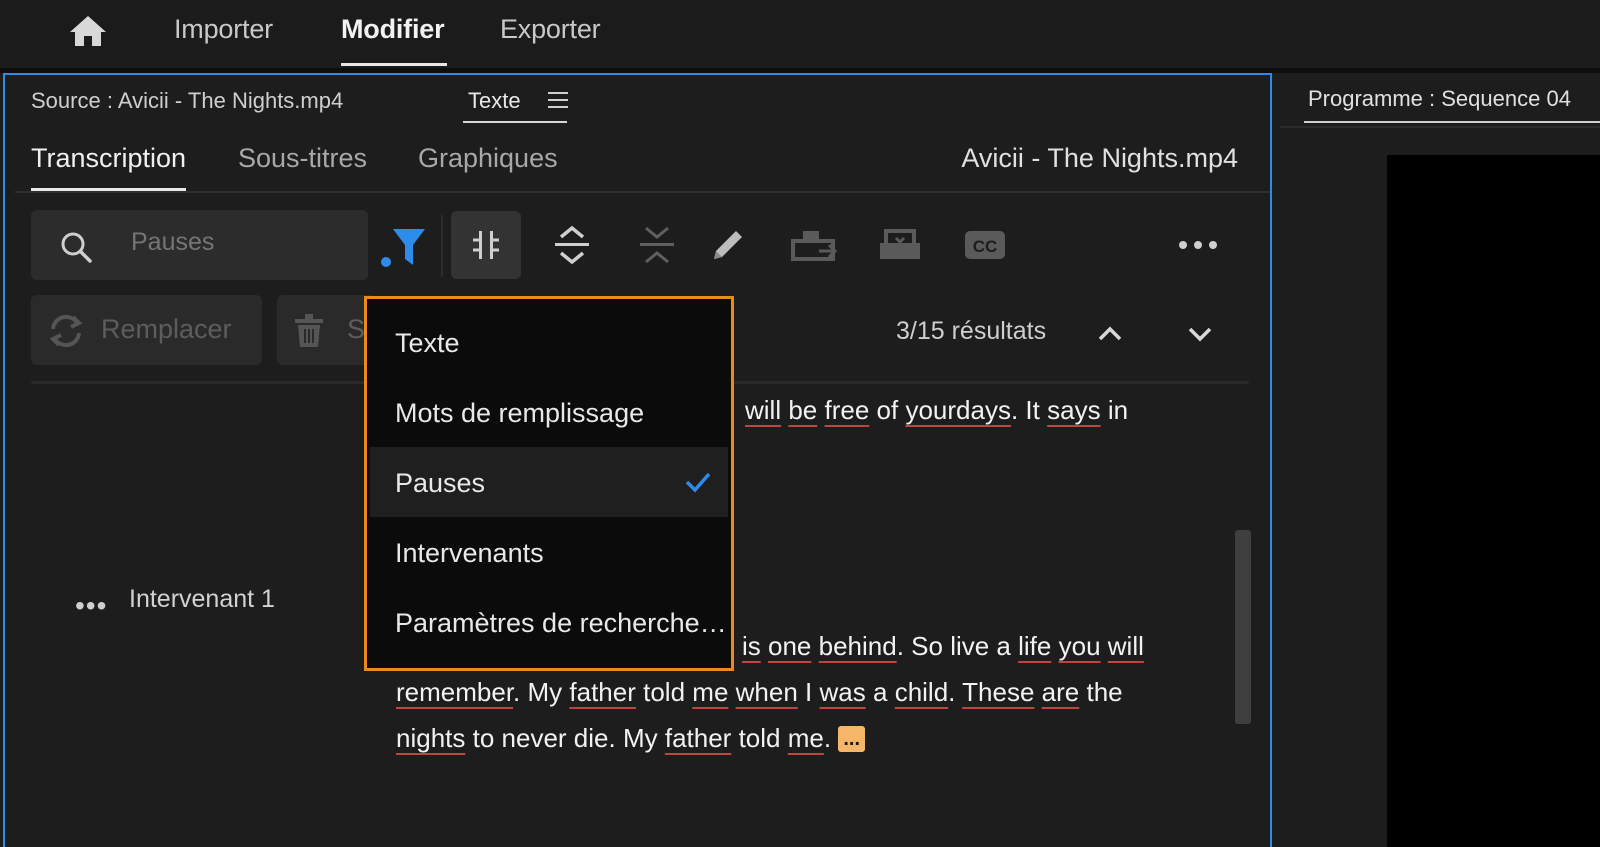  I want to click on chevron-down-icon, so click(1200, 334).